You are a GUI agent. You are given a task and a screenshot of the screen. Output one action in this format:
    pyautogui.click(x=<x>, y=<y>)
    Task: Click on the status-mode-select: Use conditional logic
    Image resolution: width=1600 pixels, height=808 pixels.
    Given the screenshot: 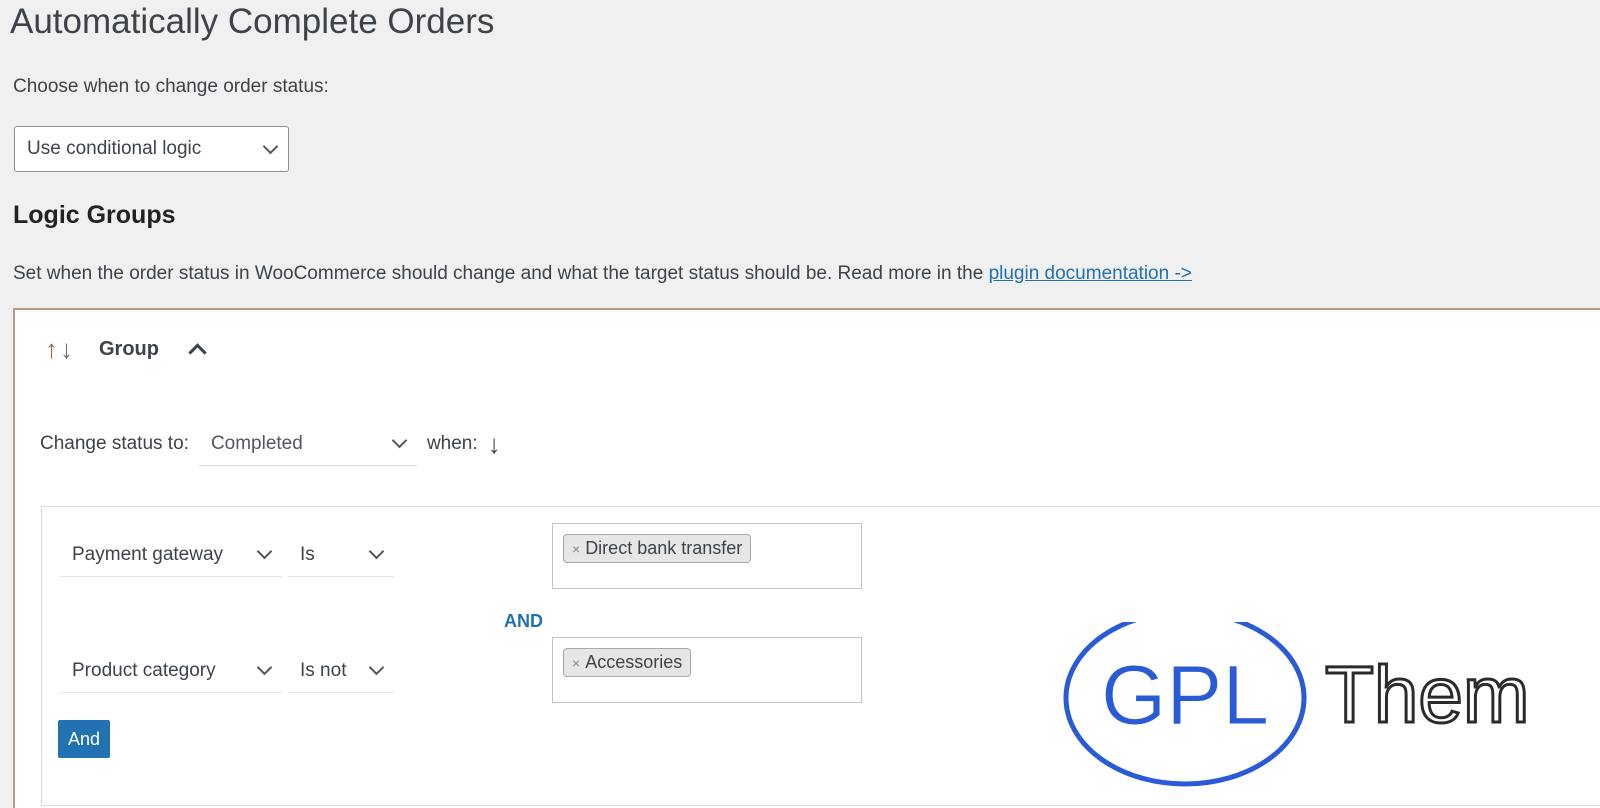 What is the action you would take?
    pyautogui.click(x=151, y=149)
    